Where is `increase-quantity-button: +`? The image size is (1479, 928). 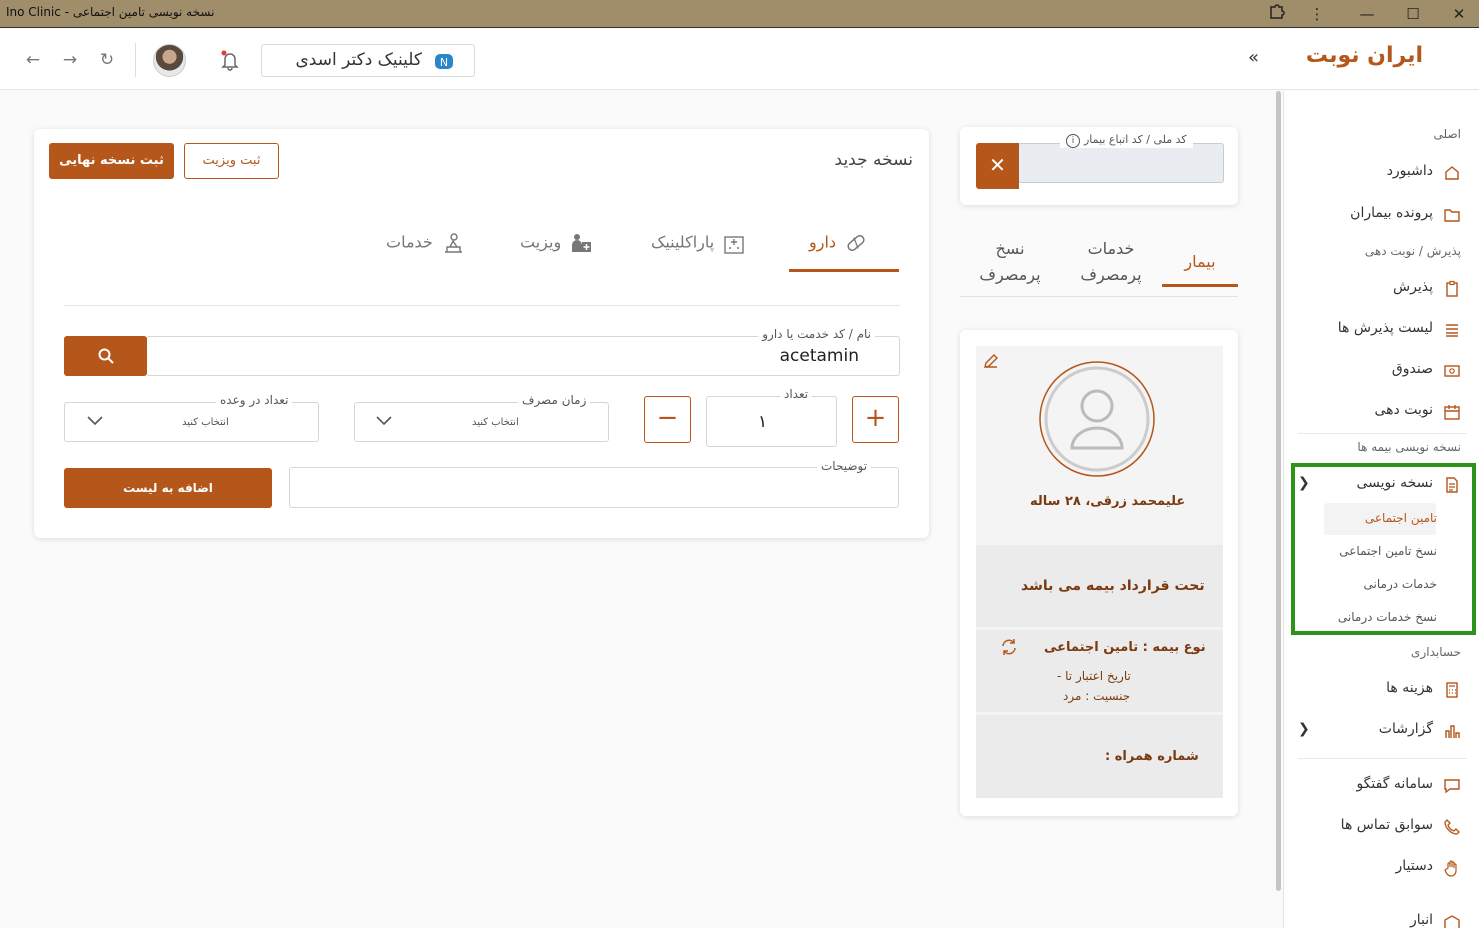
increase-quantity-button: + is located at coordinates (875, 419).